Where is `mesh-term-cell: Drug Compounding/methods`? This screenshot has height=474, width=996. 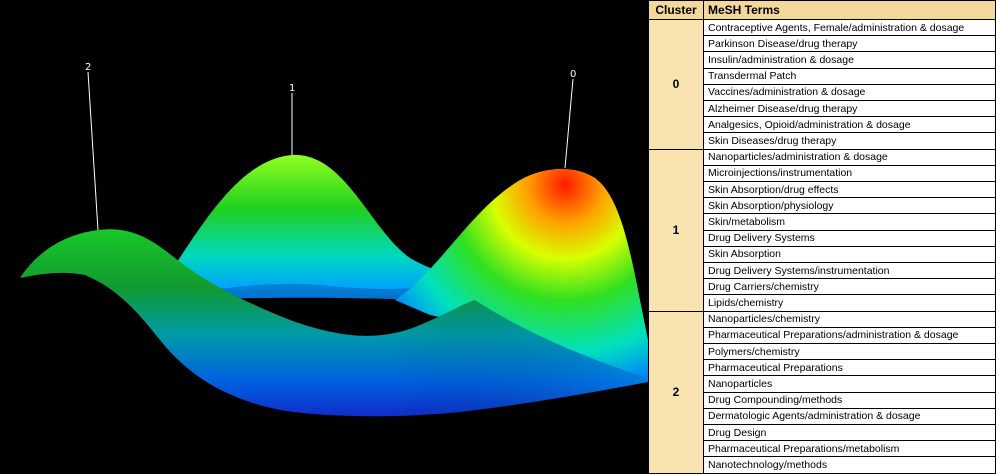 mesh-term-cell: Drug Compounding/methods is located at coordinates (849, 400).